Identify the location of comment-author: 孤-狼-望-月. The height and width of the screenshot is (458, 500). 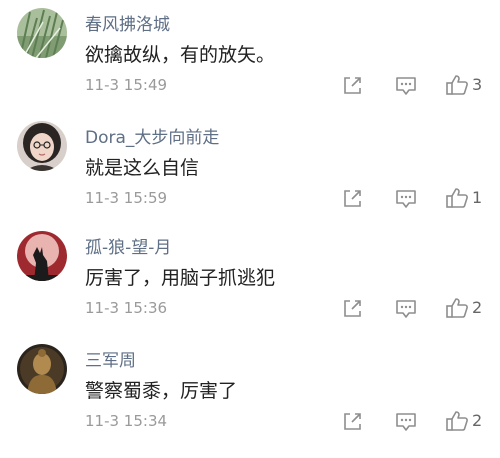
(128, 245).